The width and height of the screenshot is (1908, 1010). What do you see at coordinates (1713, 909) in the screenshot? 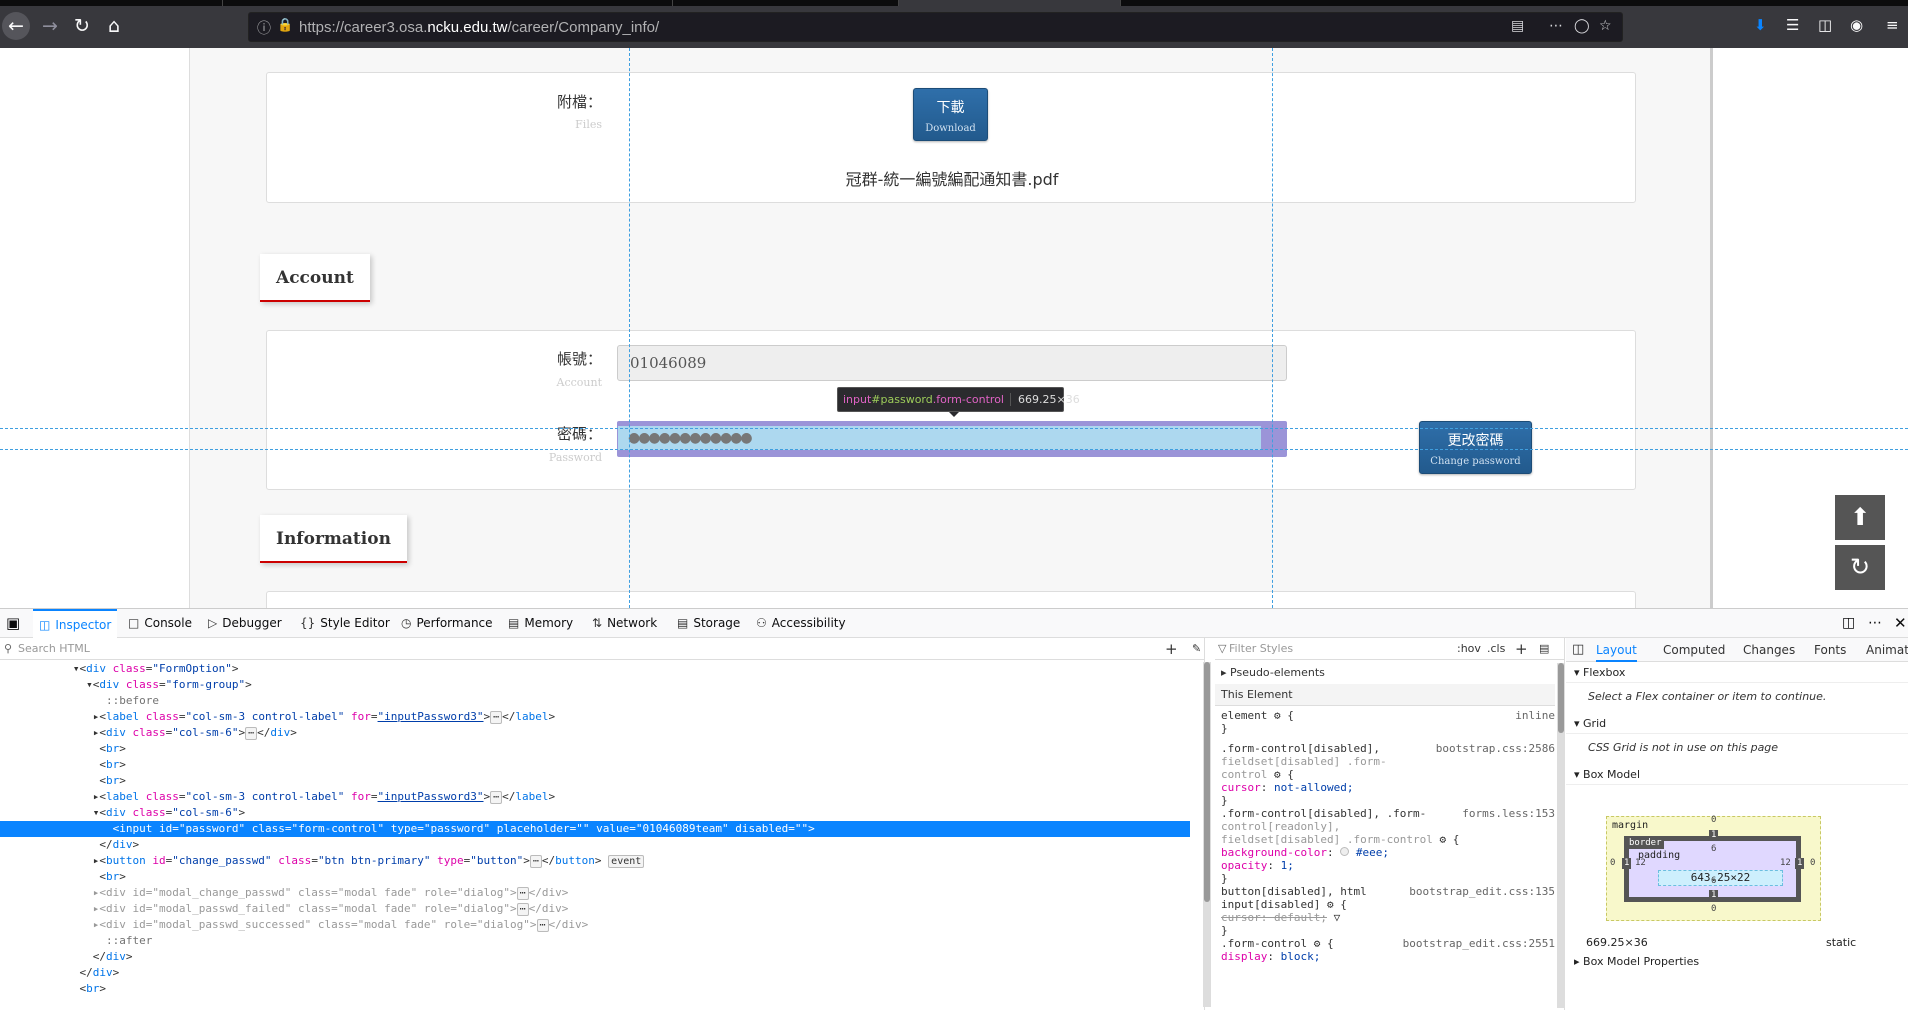
I see `margin-bottom: 0` at bounding box center [1713, 909].